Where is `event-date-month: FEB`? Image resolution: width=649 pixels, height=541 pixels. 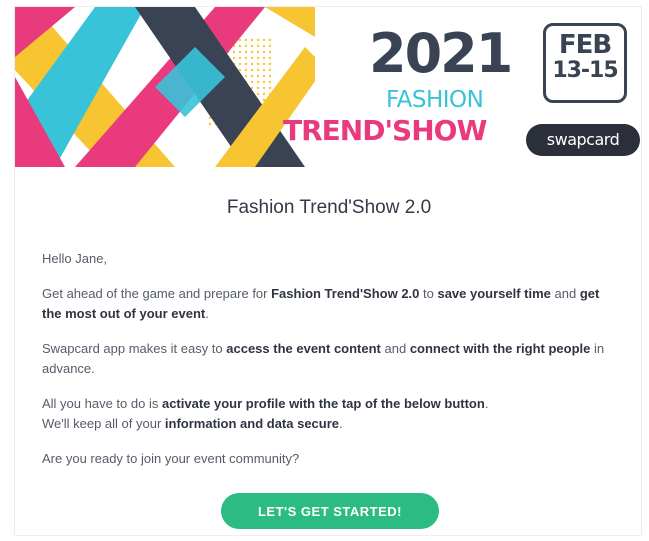 event-date-month: FEB is located at coordinates (585, 45).